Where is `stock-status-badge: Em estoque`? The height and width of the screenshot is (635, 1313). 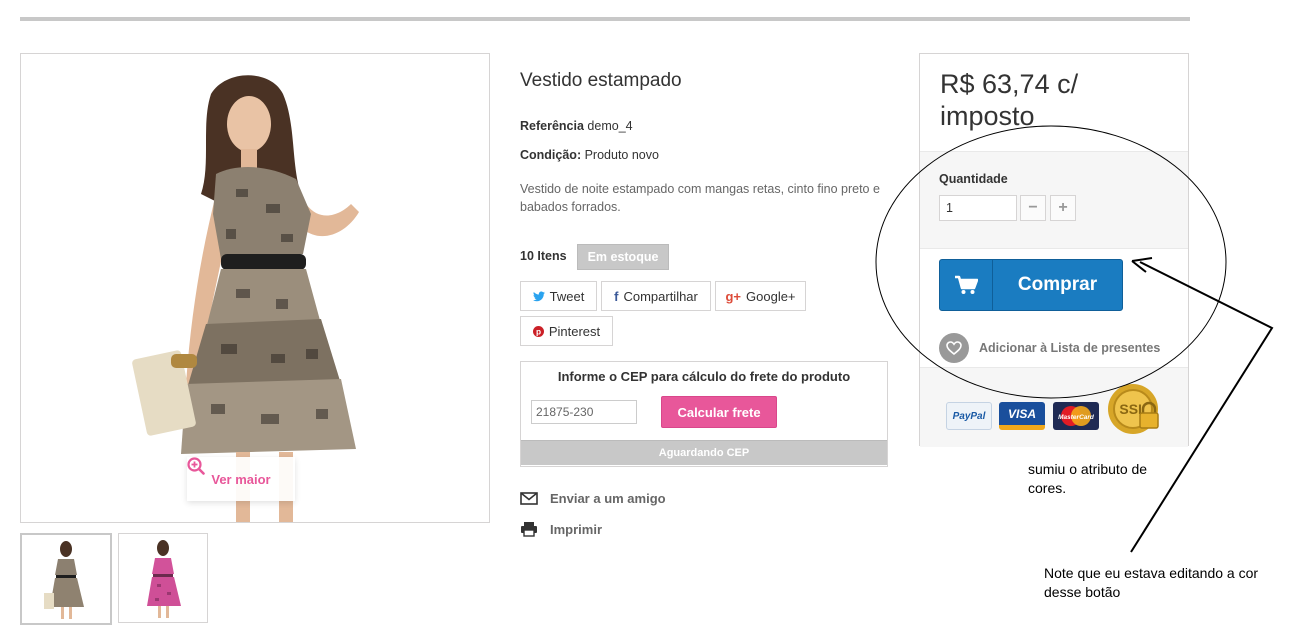
stock-status-badge: Em estoque is located at coordinates (623, 257).